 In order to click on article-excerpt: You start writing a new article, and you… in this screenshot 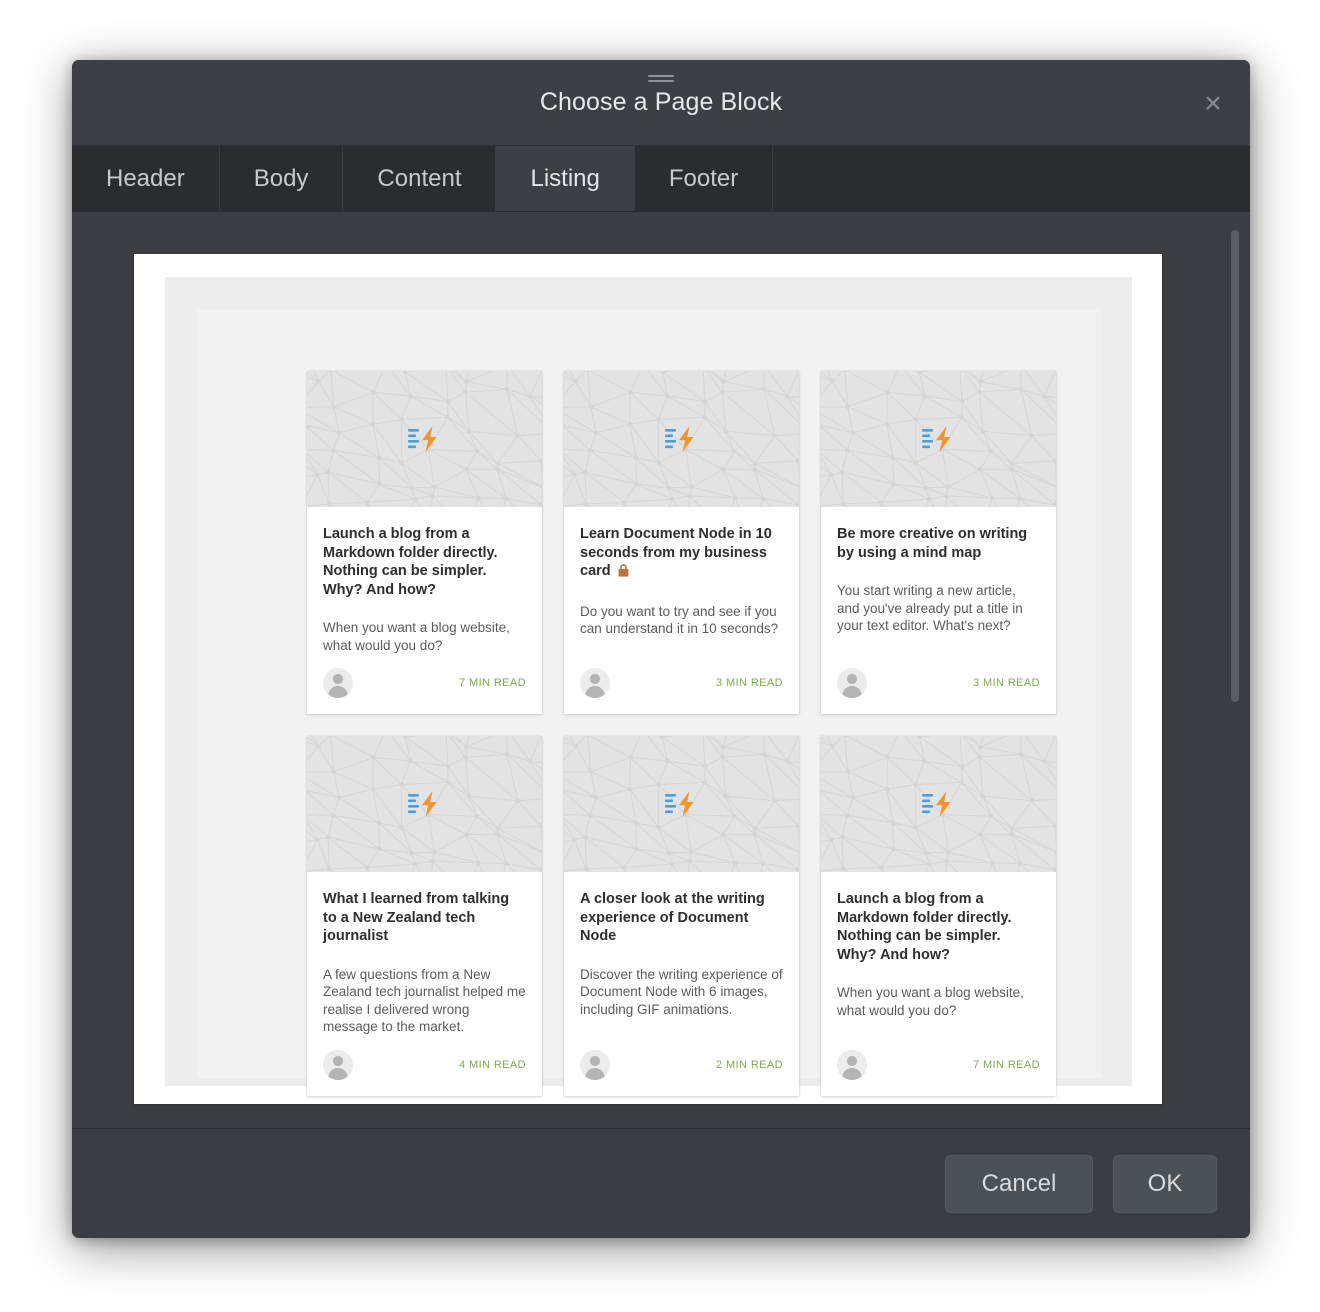, I will do `click(930, 608)`.